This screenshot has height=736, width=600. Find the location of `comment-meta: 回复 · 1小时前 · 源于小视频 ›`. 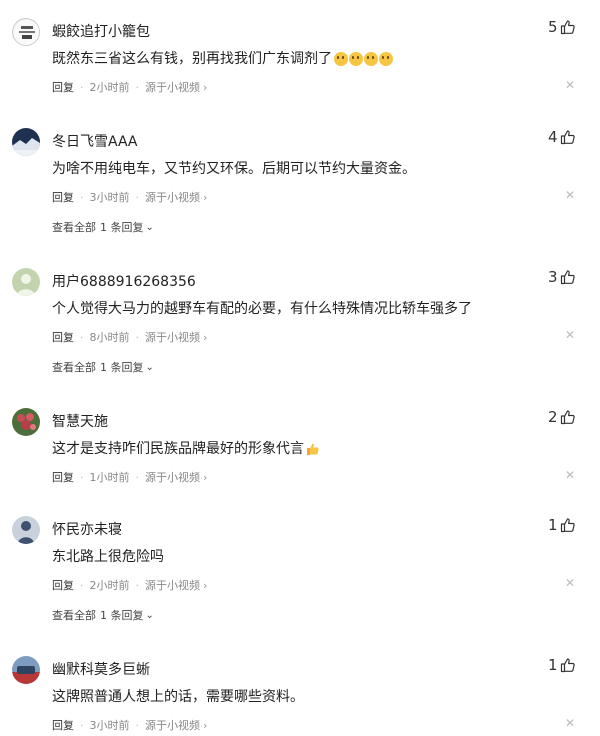

comment-meta: 回复 · 1小时前 · 源于小视频 › is located at coordinates (129, 477).